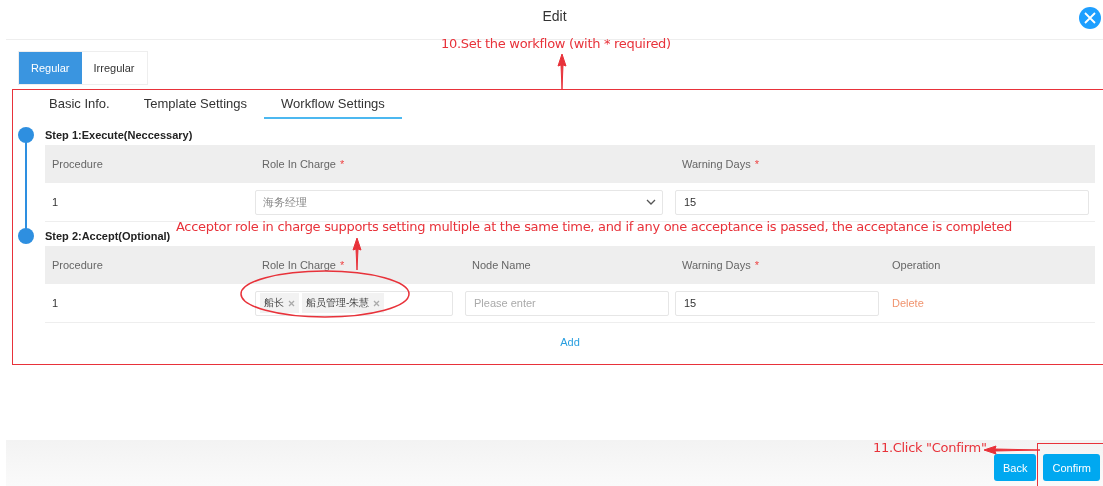 Image resolution: width=1103 pixels, height=486 pixels. Describe the element at coordinates (556, 43) in the screenshot. I see `annotation-text: 10.Set the workflow (with * required)` at that location.